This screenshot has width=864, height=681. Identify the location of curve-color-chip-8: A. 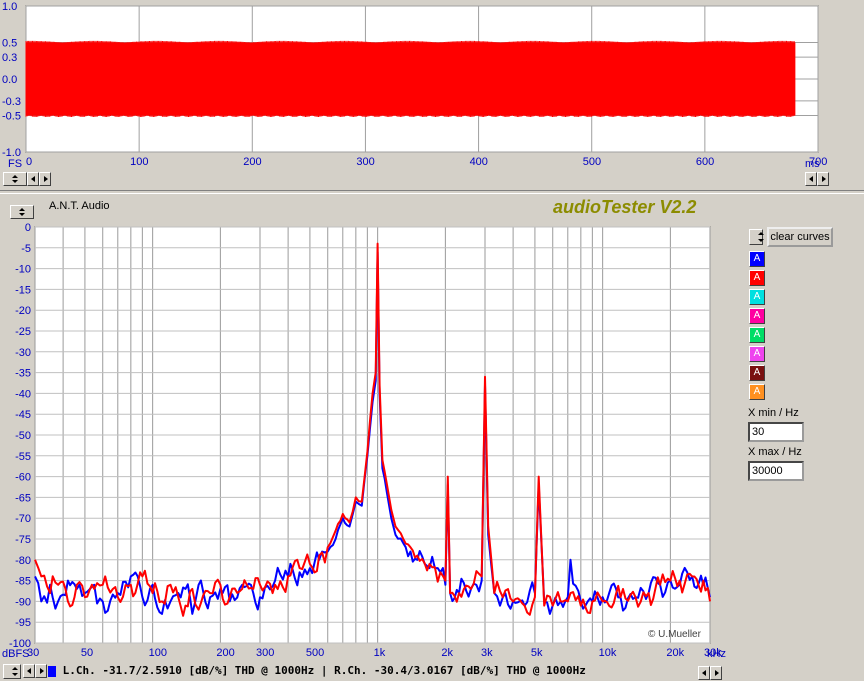
(757, 392).